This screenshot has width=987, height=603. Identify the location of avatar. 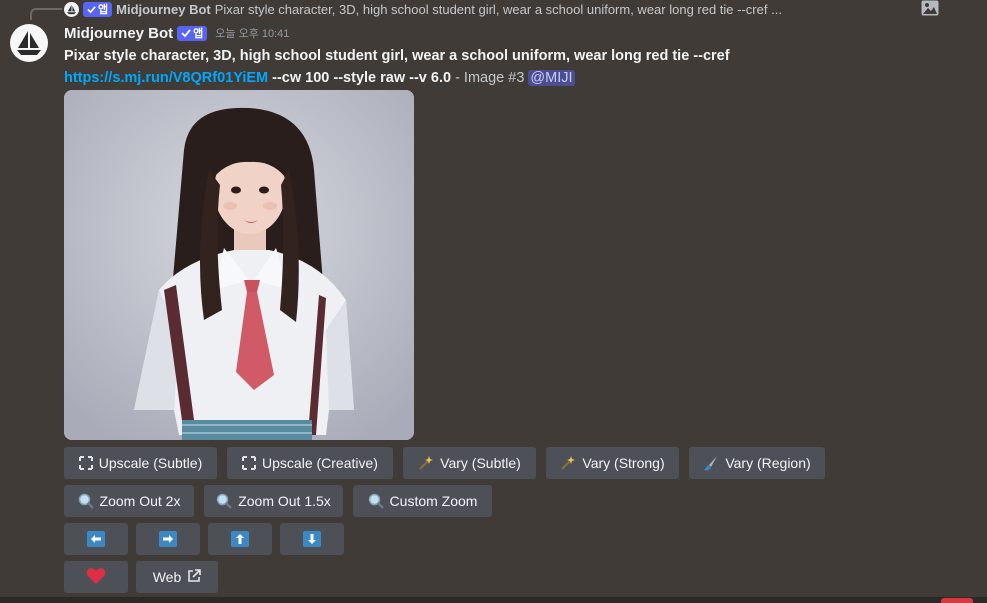
(29, 43).